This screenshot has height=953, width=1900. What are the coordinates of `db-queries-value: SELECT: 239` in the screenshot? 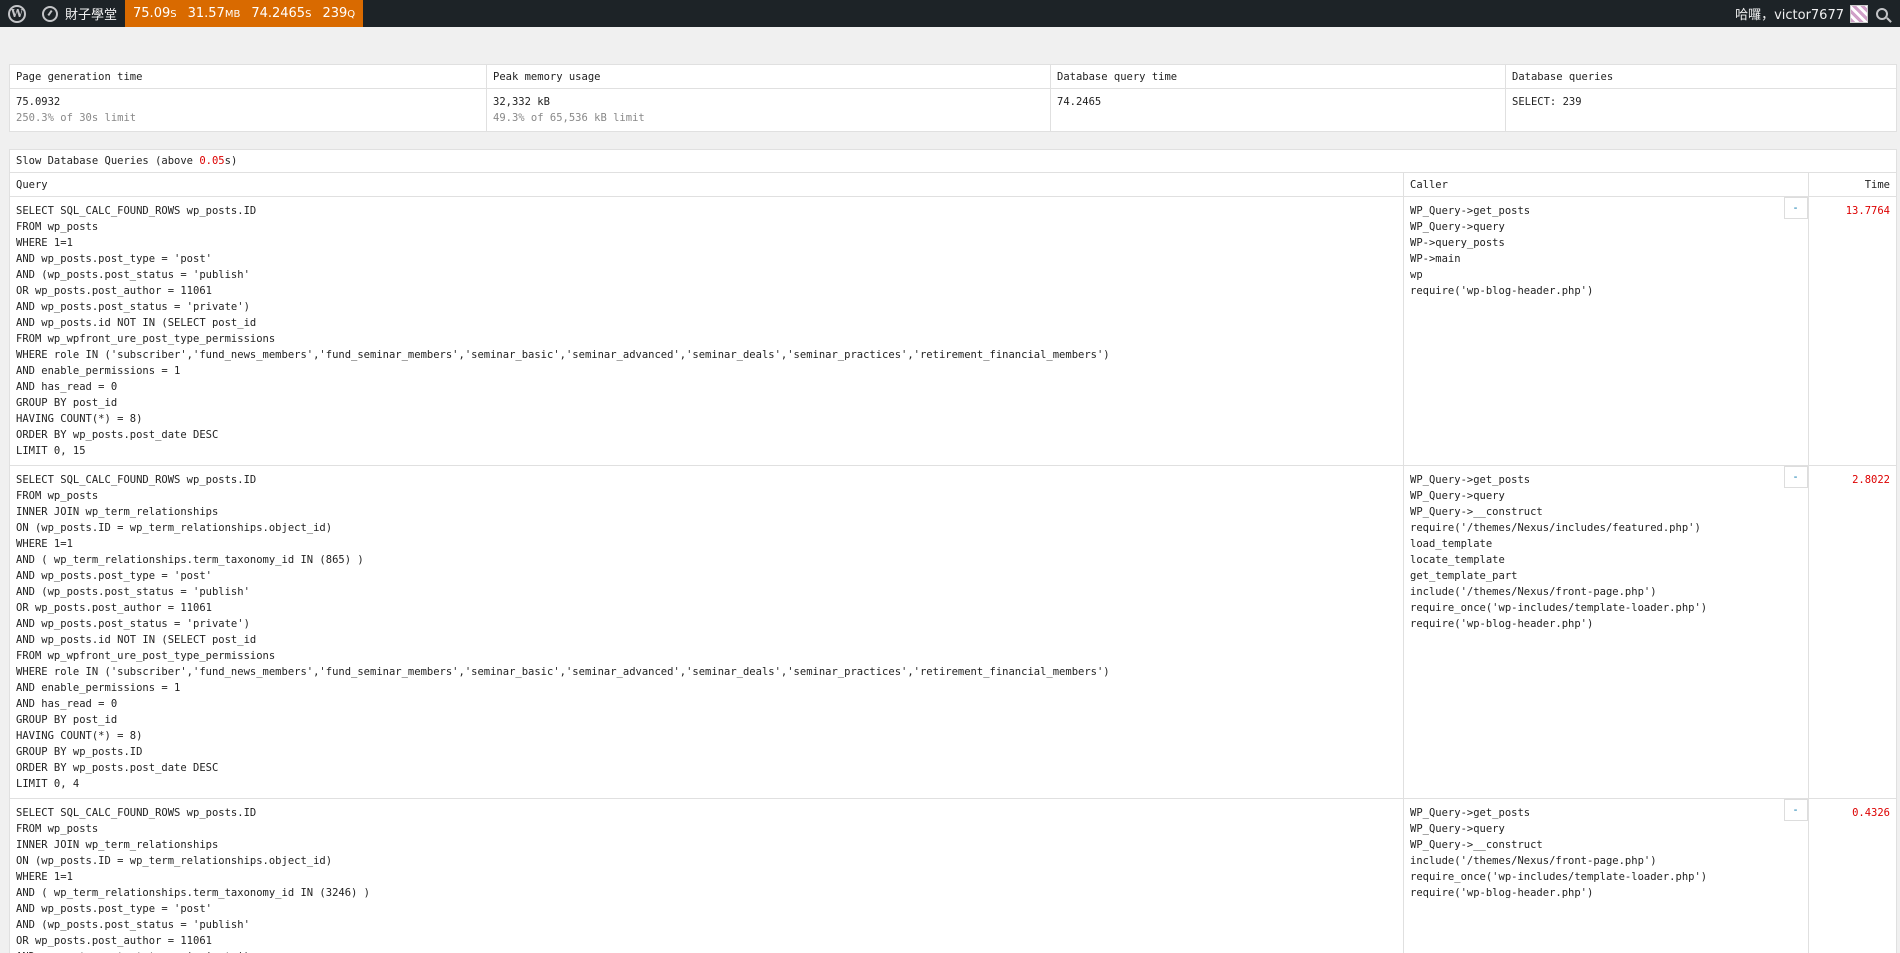 It's located at (1701, 110).